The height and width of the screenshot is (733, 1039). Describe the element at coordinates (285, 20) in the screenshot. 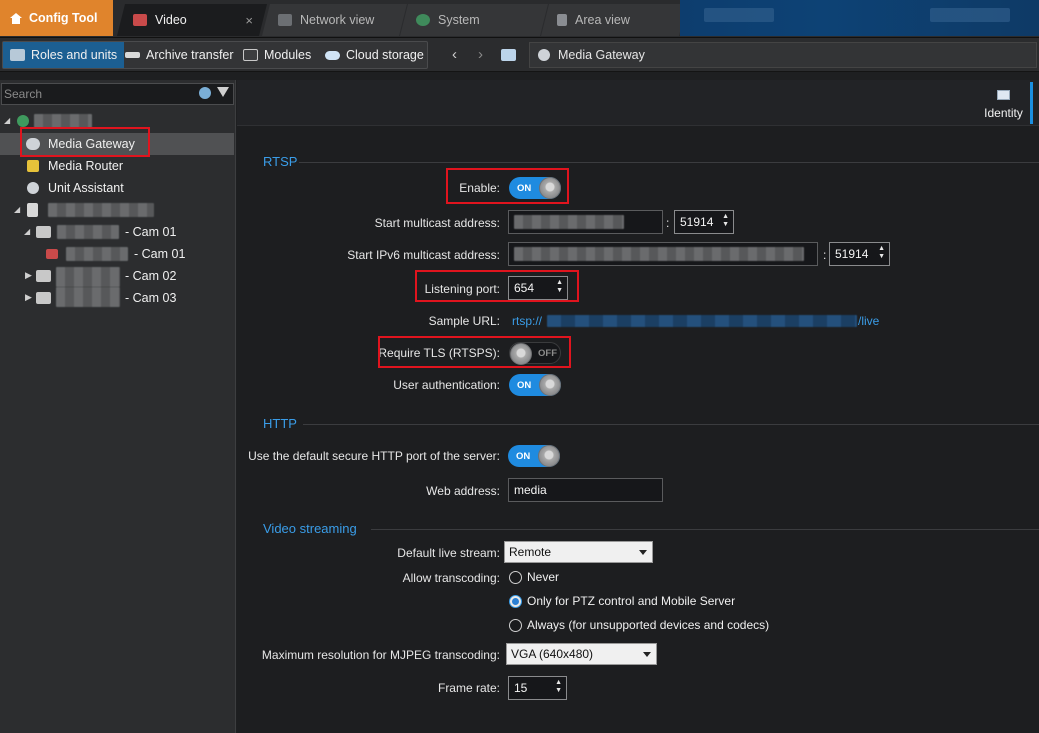

I see `network-icon` at that location.